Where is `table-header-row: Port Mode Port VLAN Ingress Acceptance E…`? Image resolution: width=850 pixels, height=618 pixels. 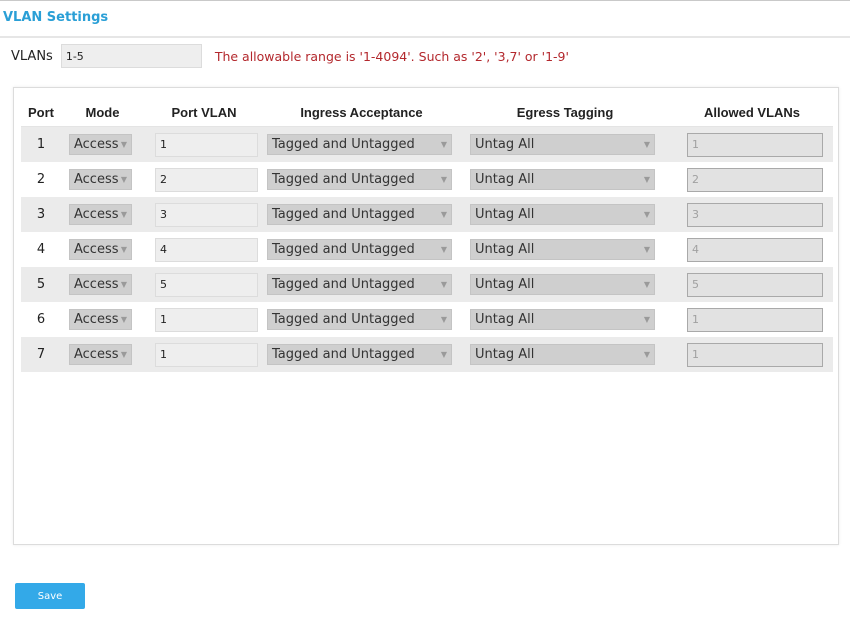 table-header-row: Port Mode Port VLAN Ingress Acceptance E… is located at coordinates (427, 112).